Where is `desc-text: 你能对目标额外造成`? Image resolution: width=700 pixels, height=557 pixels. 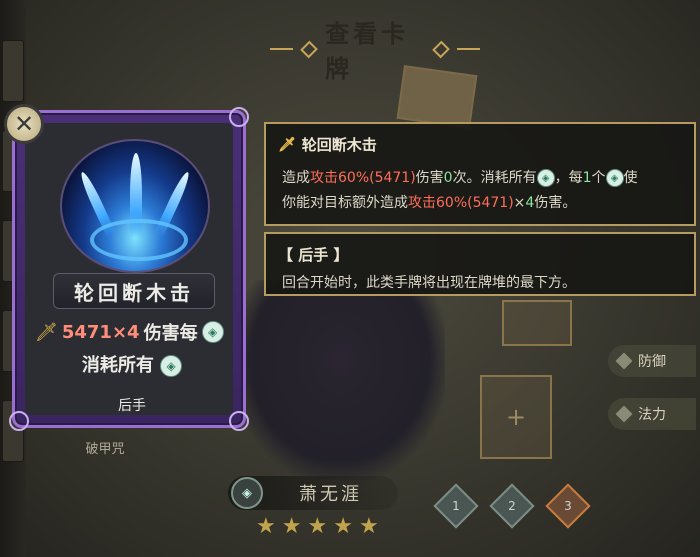 desc-text: 你能对目标额外造成 is located at coordinates (345, 203).